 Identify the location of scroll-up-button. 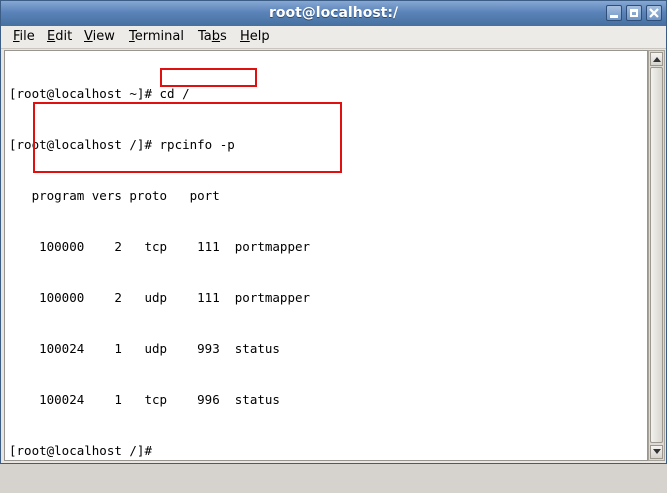
(656, 59).